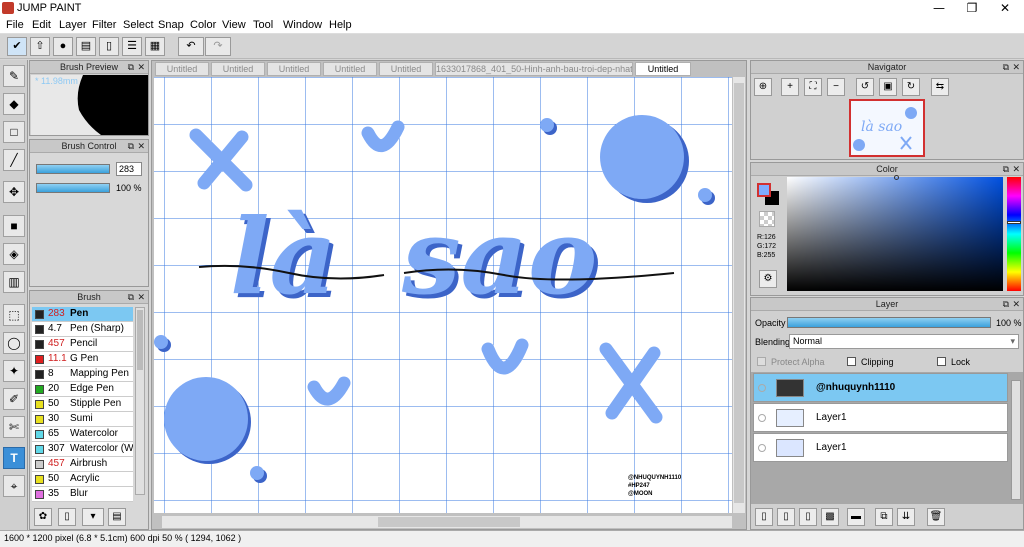 This screenshot has height=547, width=1024. I want to click on hue-slider, so click(1014, 234).